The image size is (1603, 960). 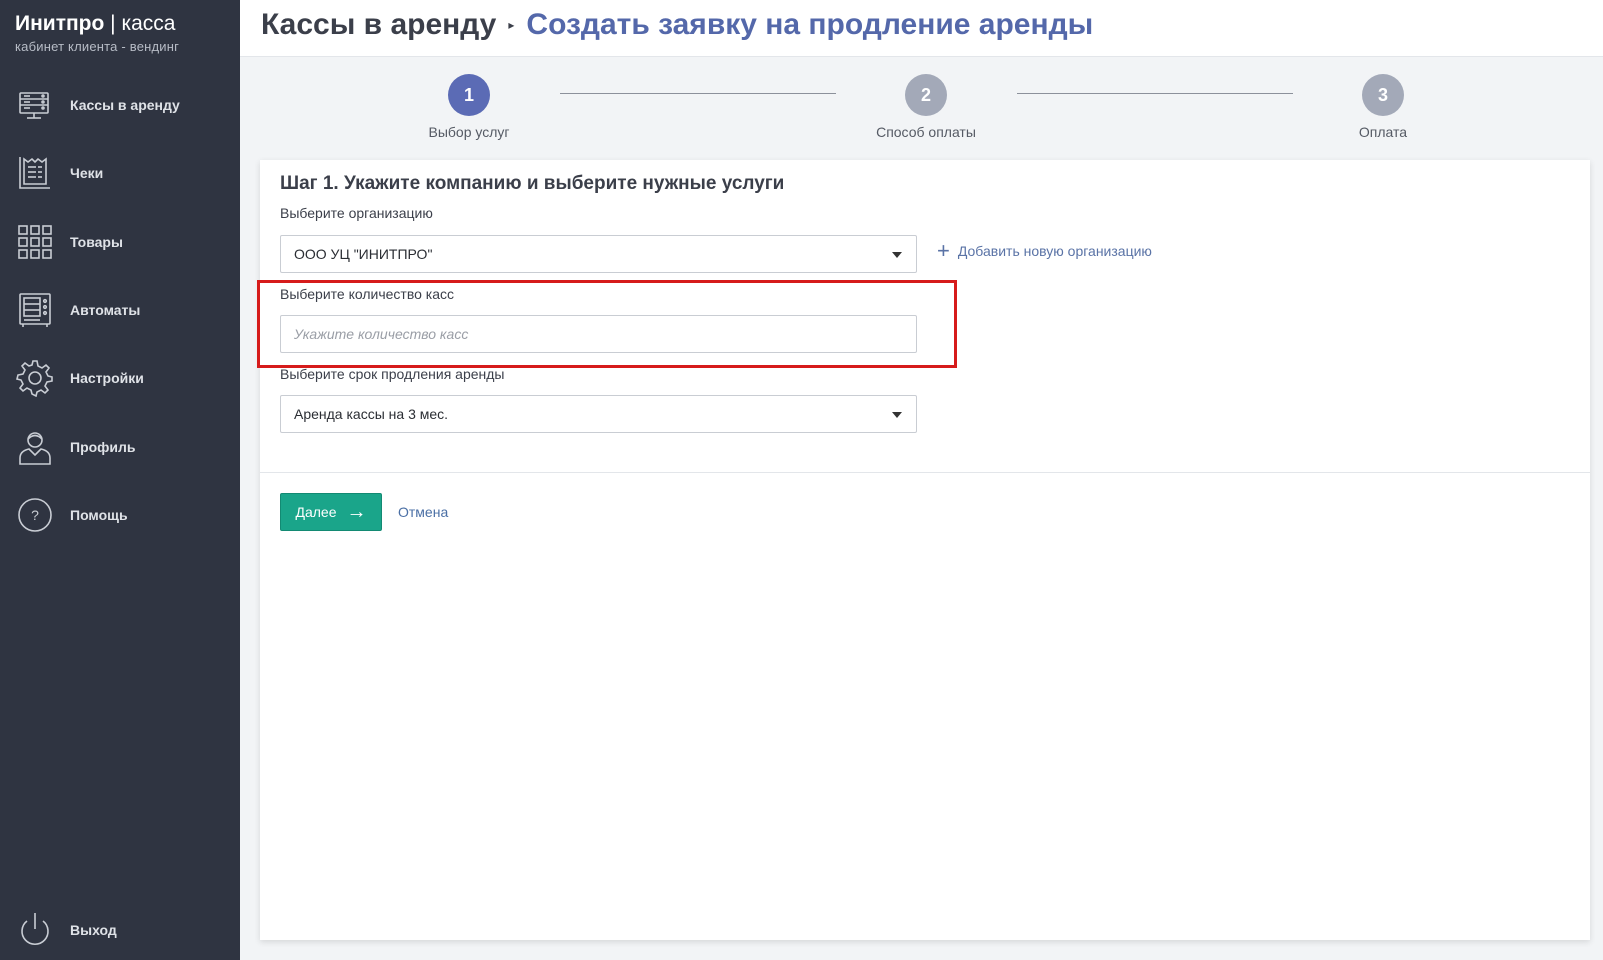 I want to click on sidebar-item-vending: Автоматы, so click(x=120, y=310).